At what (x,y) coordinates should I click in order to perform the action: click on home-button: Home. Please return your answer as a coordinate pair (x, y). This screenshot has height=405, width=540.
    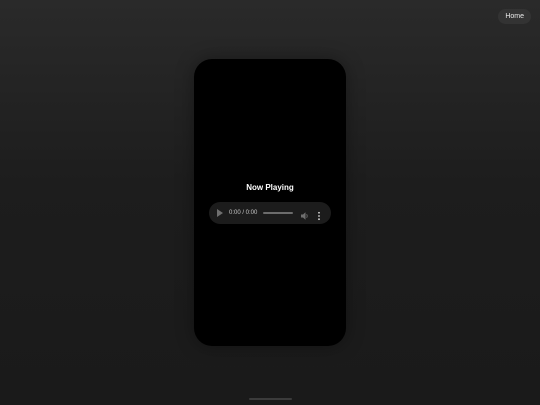
    Looking at the image, I should click on (514, 16).